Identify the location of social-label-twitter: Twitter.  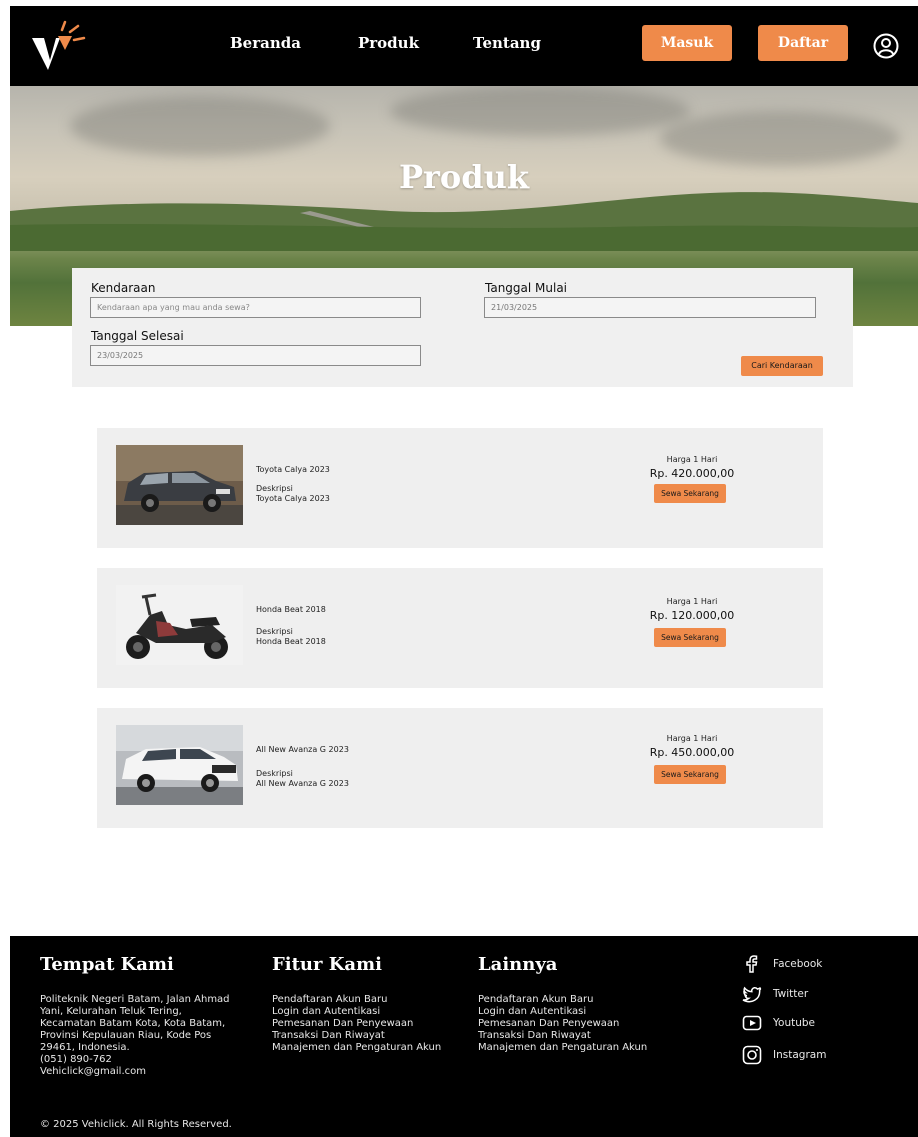
(791, 994).